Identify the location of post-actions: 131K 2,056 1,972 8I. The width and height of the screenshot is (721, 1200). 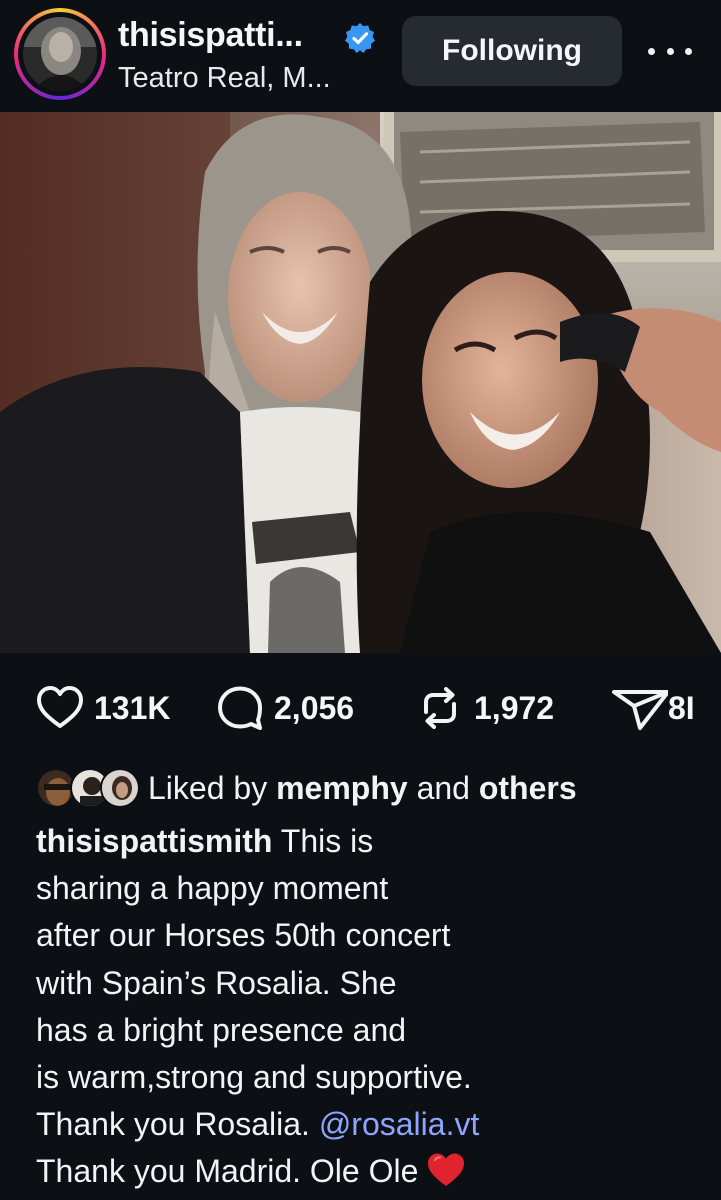
(360, 711).